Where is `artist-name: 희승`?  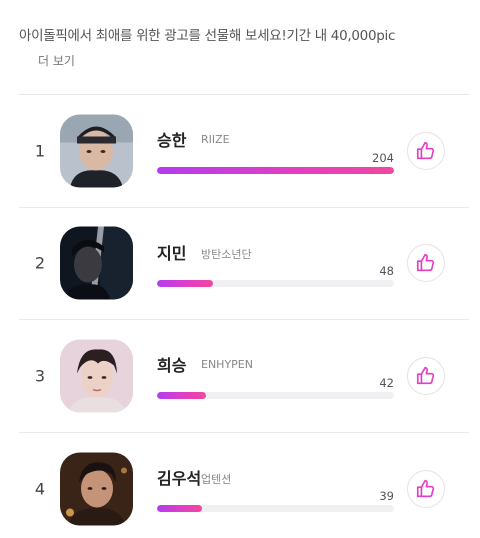
artist-name: 희승 is located at coordinates (172, 365).